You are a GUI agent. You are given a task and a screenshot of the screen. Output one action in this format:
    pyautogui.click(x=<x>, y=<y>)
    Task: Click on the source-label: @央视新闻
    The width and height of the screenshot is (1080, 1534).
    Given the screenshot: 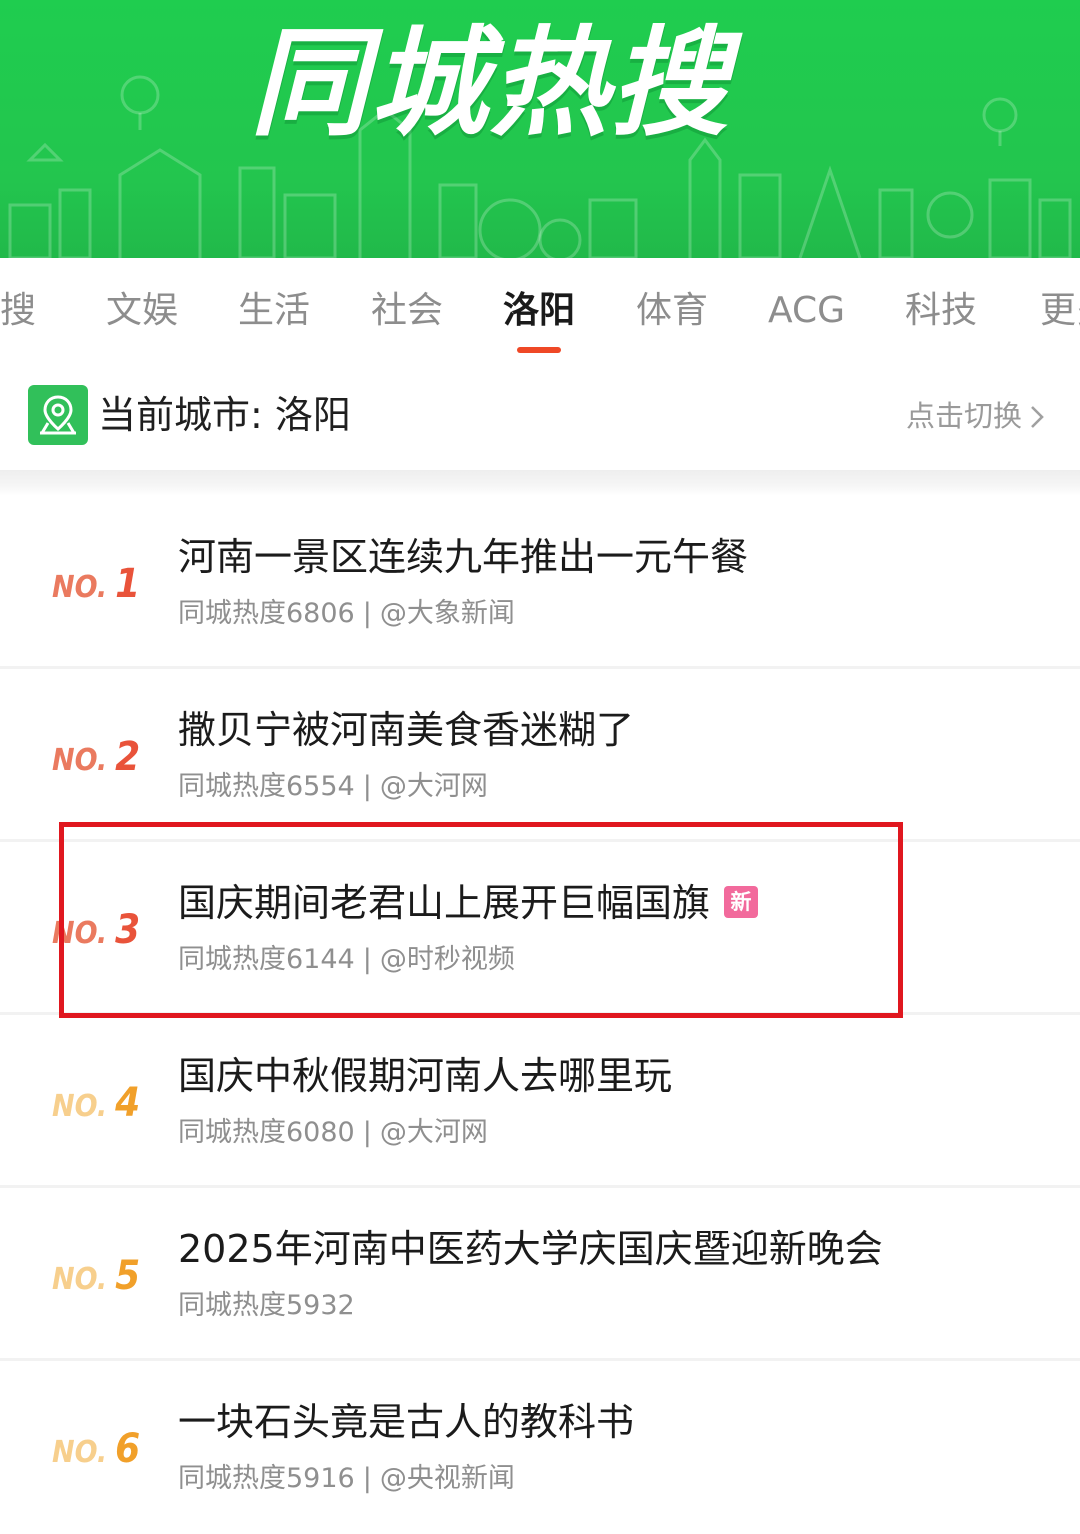 What is the action you would take?
    pyautogui.click(x=447, y=1478)
    